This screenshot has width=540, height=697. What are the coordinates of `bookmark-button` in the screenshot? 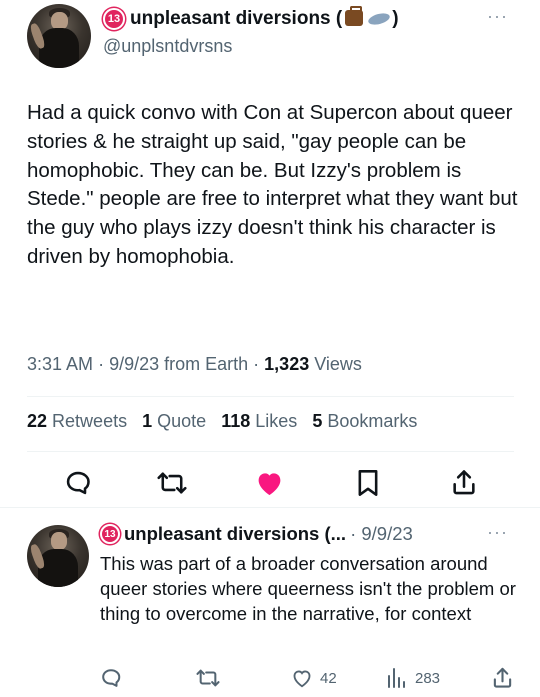 It's located at (368, 483).